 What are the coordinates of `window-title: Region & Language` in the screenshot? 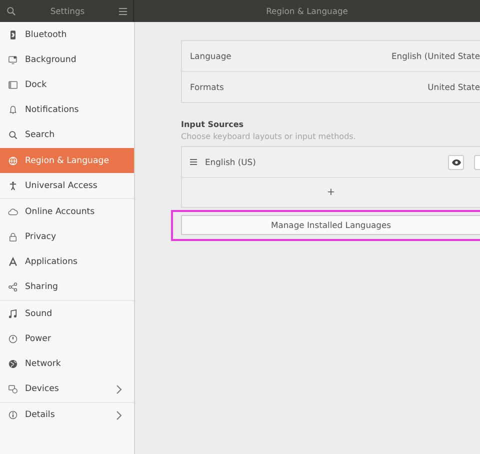 It's located at (307, 11).